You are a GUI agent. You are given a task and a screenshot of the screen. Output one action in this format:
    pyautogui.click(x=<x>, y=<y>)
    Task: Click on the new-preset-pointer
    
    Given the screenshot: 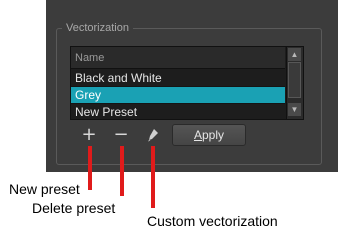 What is the action you would take?
    pyautogui.click(x=90, y=168)
    